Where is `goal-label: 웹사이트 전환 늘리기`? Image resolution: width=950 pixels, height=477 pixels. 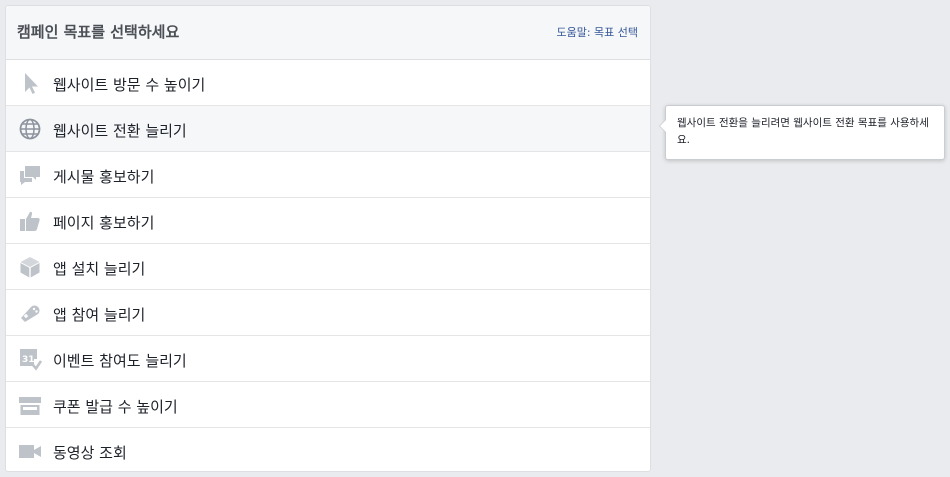
goal-label: 웹사이트 전환 늘리기 is located at coordinates (120, 131).